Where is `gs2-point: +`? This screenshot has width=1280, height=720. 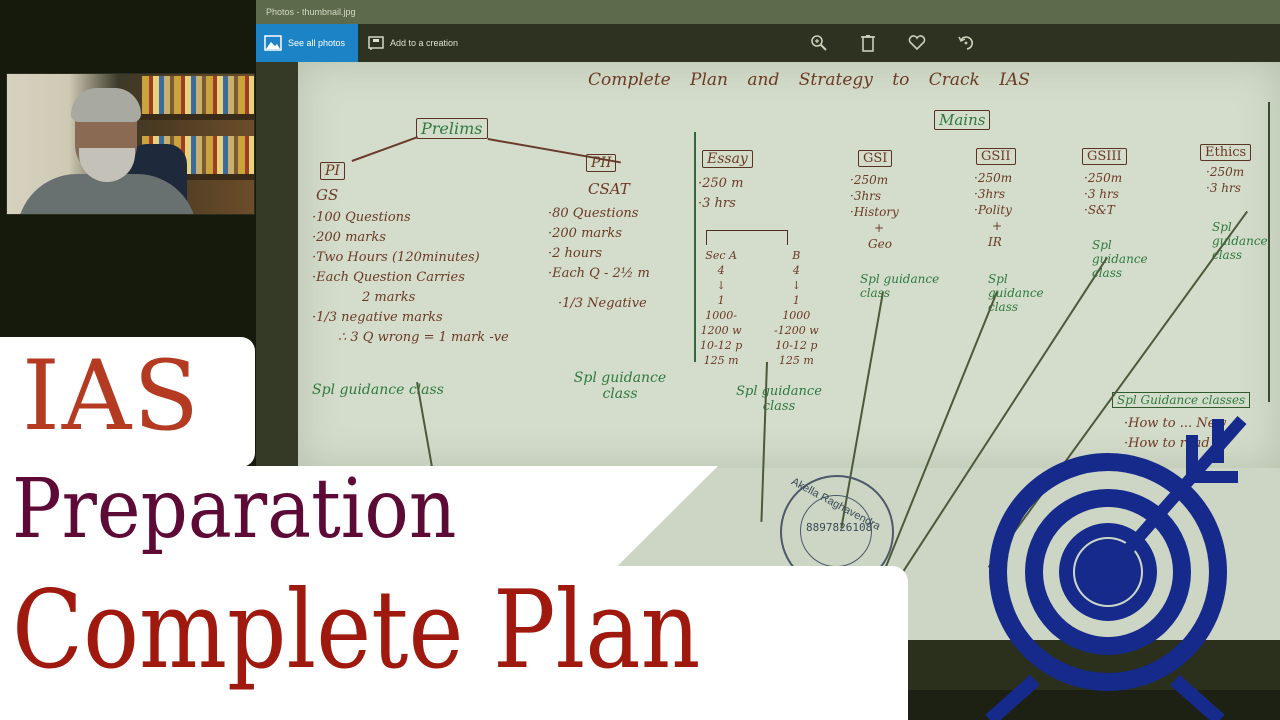
gs2-point: + is located at coordinates (997, 226).